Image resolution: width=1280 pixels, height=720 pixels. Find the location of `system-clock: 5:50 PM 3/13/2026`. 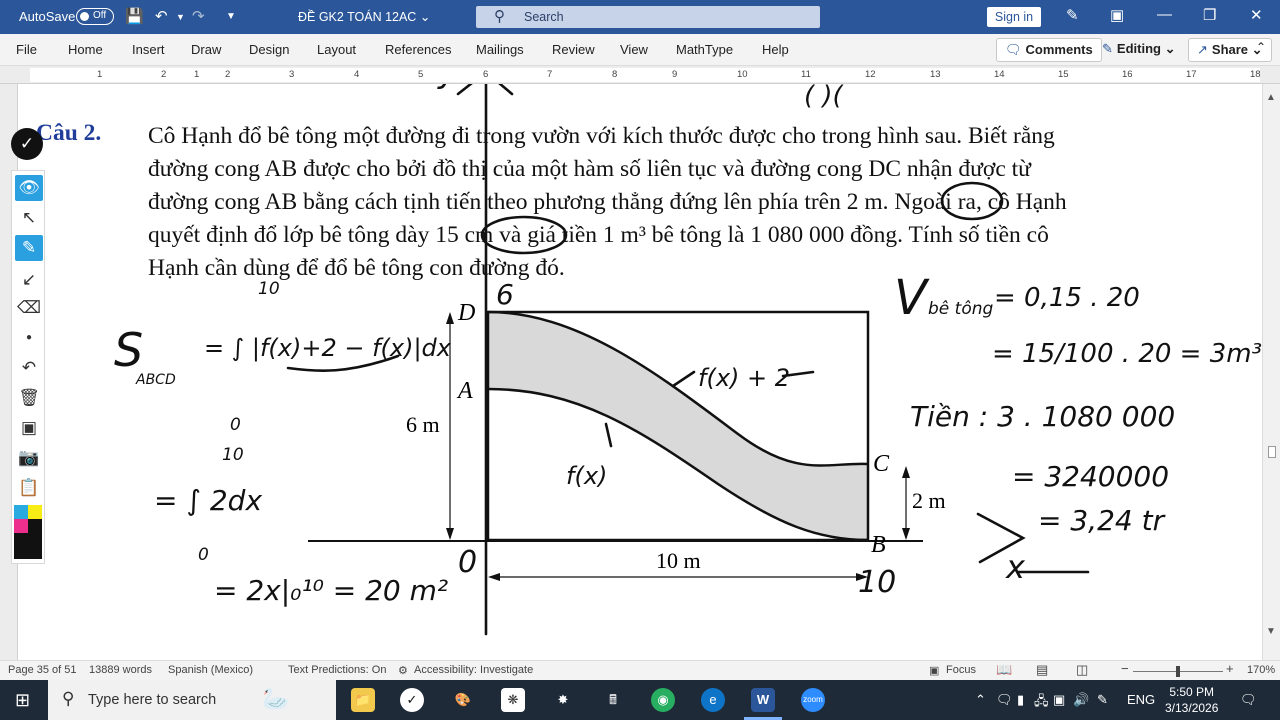

system-clock: 5:50 PM 3/13/2026 is located at coordinates (1191, 700).